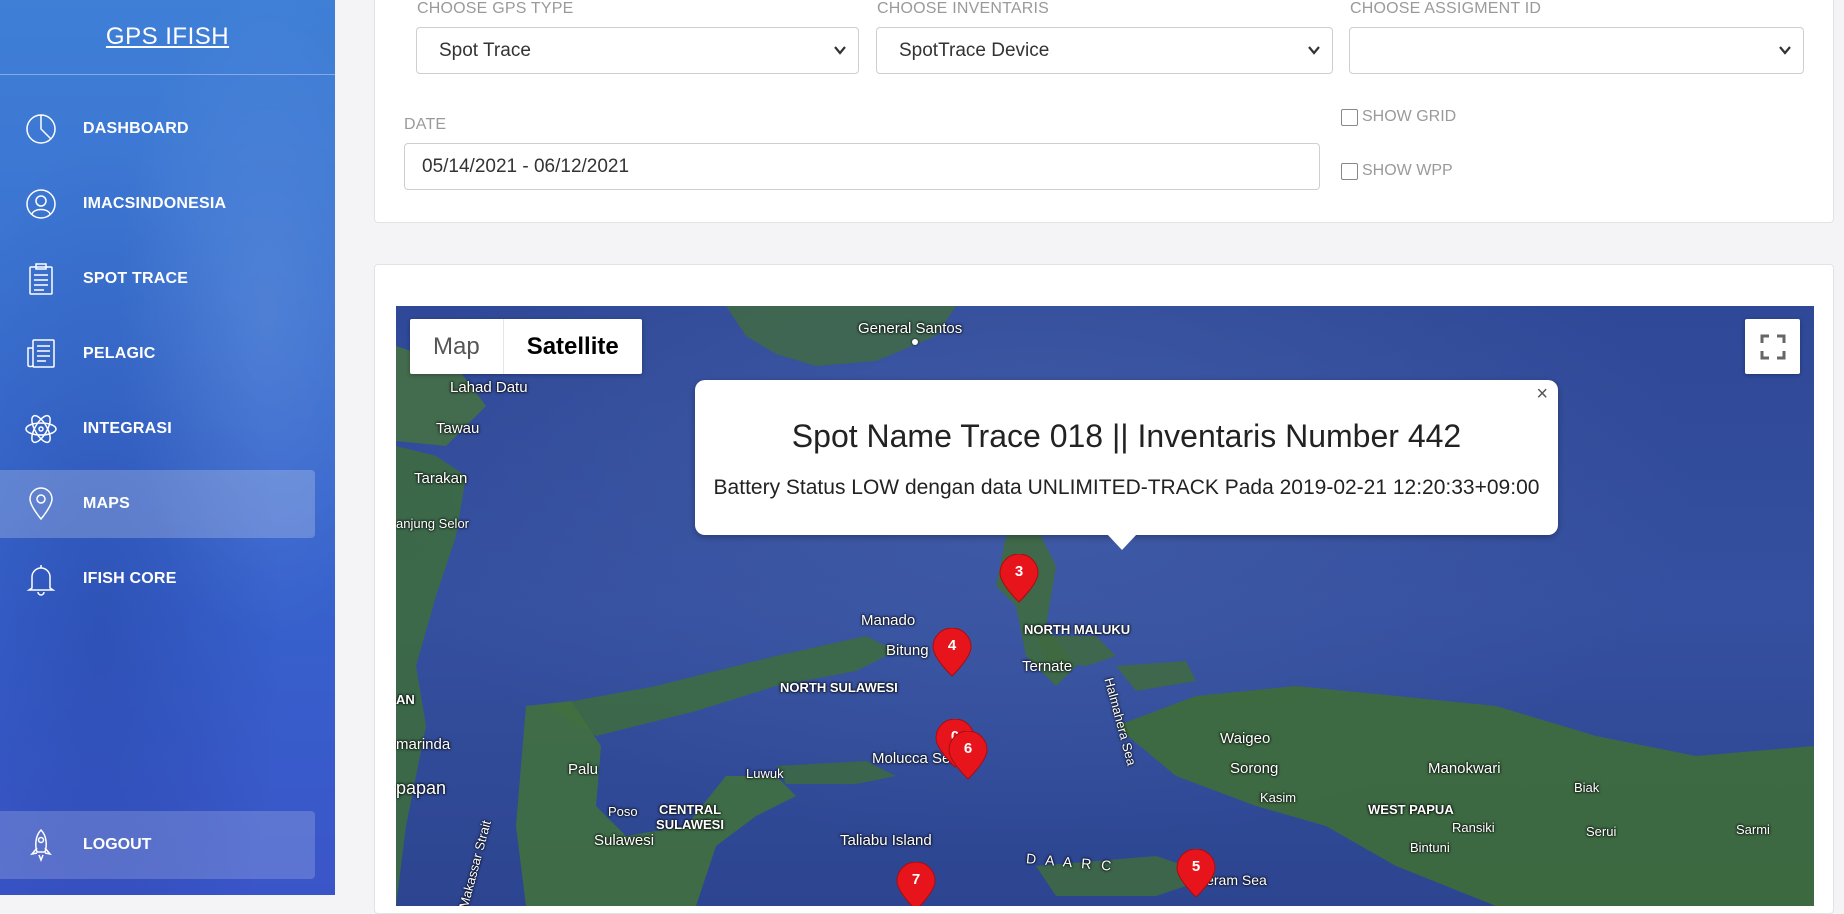  Describe the element at coordinates (1278, 797) in the screenshot. I see `place-label: Kasim` at that location.